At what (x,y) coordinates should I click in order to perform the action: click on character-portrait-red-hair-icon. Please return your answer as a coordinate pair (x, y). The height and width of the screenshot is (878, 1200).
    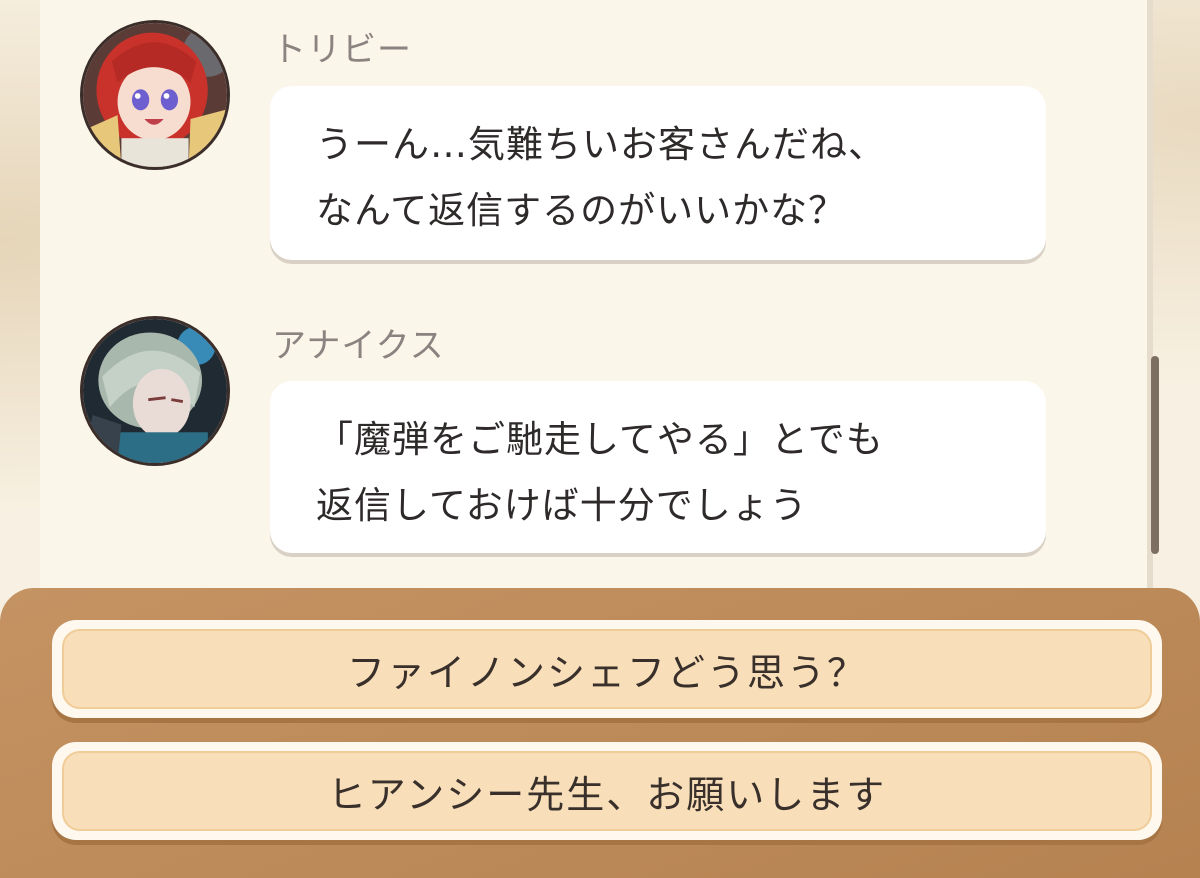
    Looking at the image, I should click on (155, 95).